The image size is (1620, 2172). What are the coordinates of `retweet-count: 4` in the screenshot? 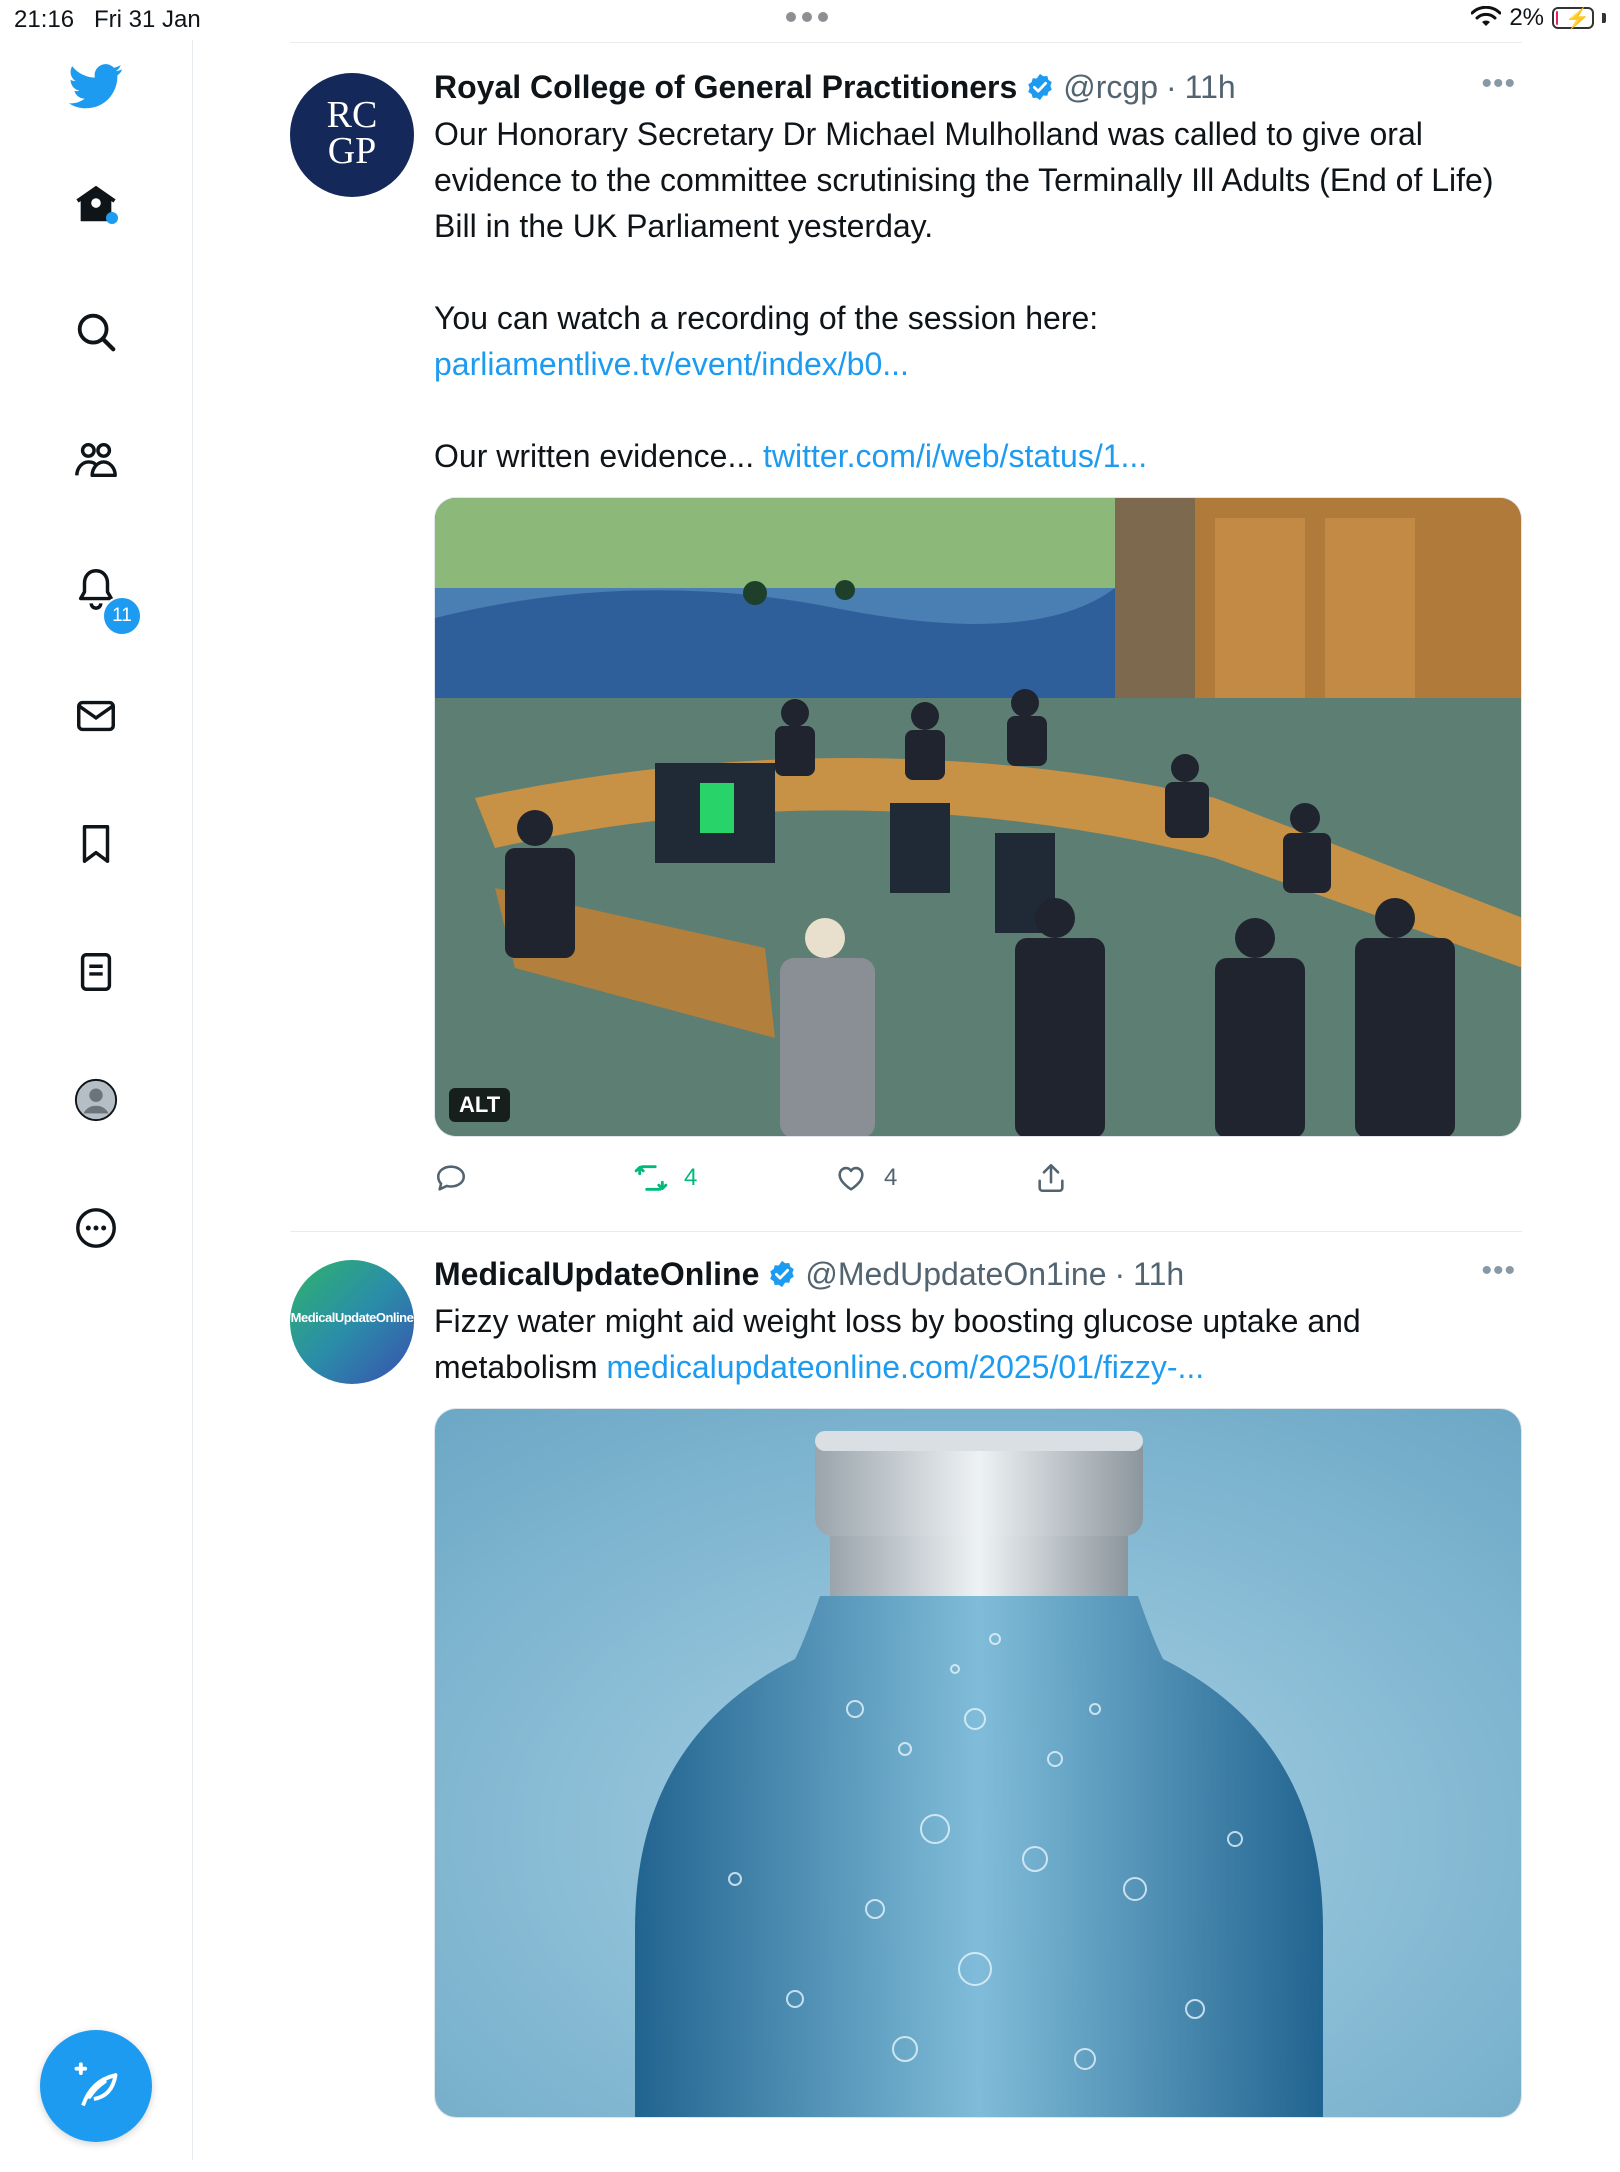 It's located at (691, 1177).